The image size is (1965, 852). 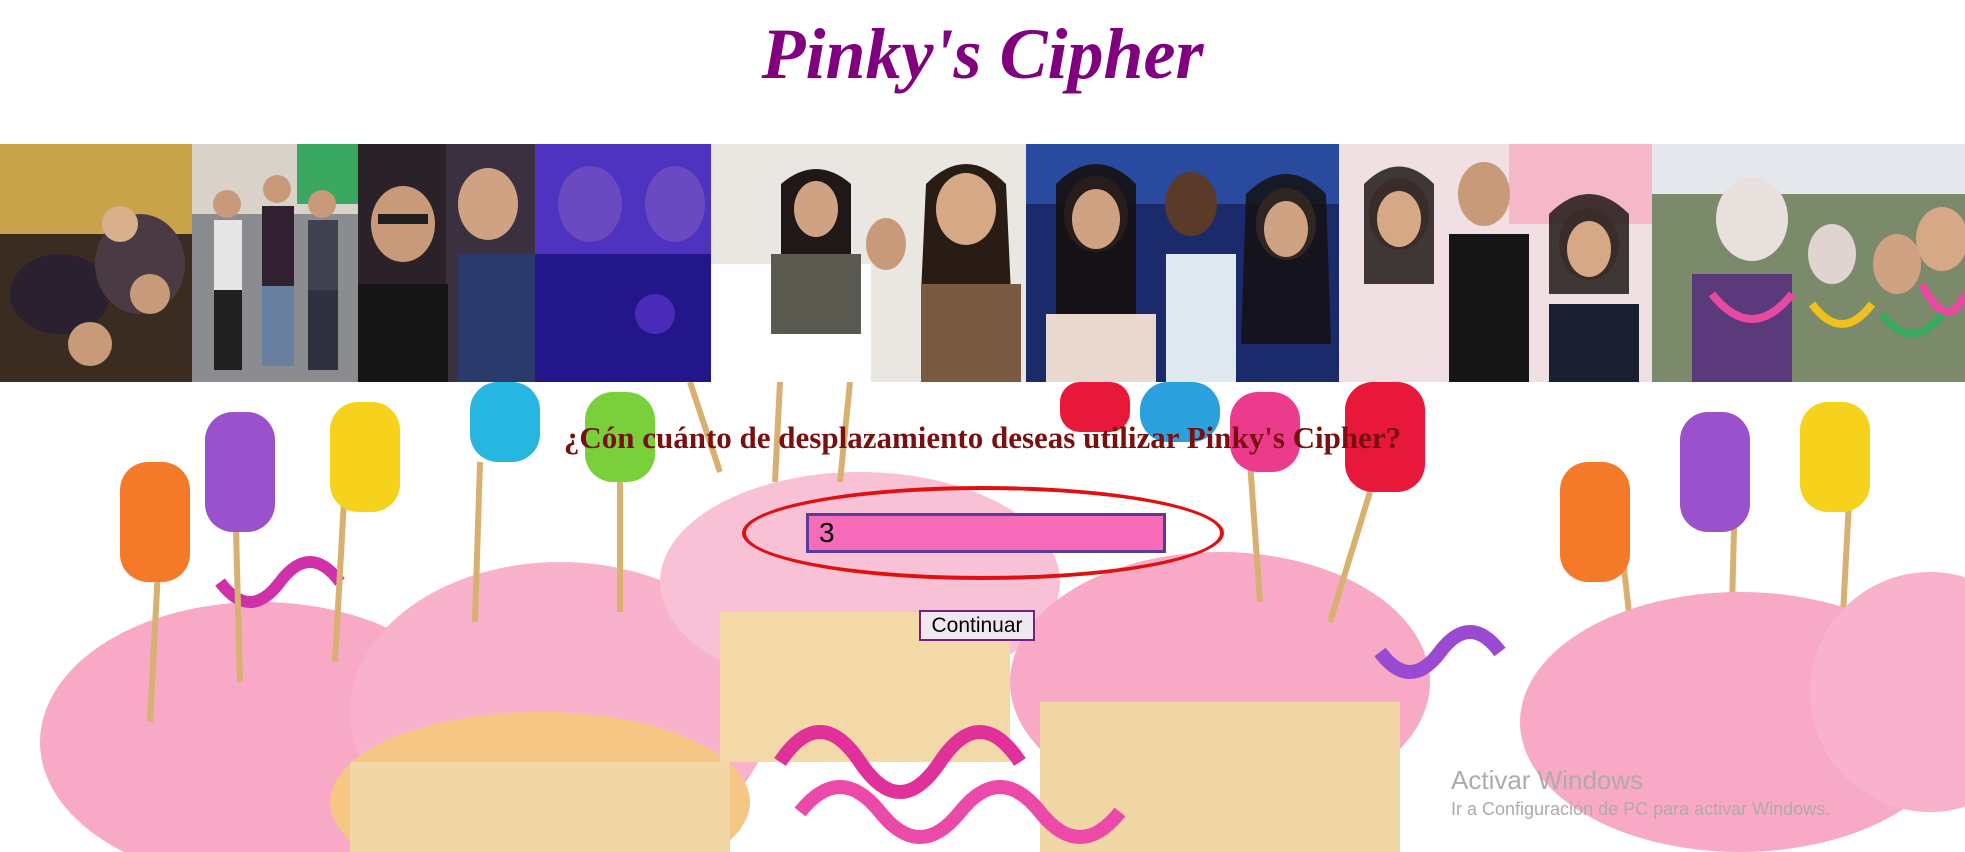 What do you see at coordinates (986, 533) in the screenshot?
I see `shift-input` at bounding box center [986, 533].